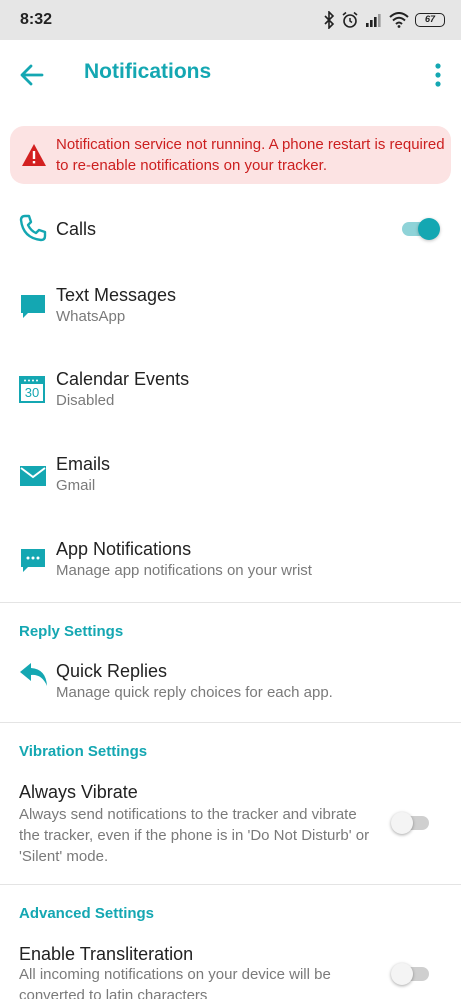 The height and width of the screenshot is (999, 461). Describe the element at coordinates (91, 316) in the screenshot. I see `text-messages-subtitle: WhatsApp` at that location.